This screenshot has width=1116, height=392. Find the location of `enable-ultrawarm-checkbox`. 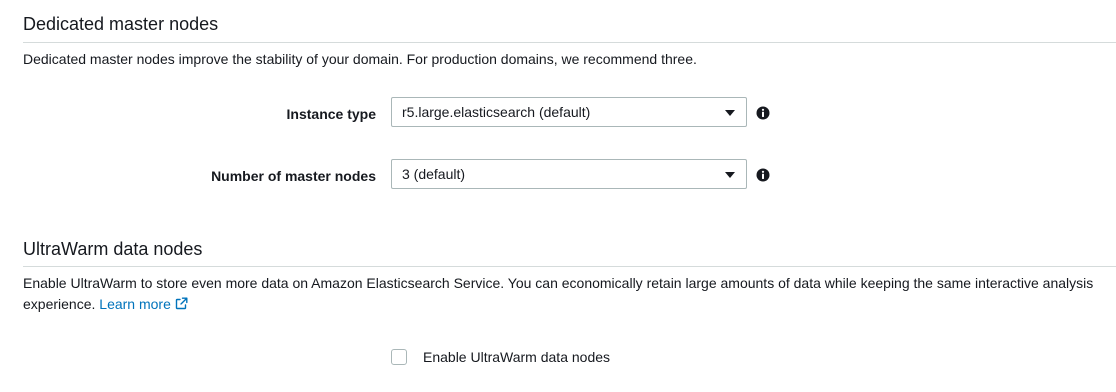

enable-ultrawarm-checkbox is located at coordinates (399, 357).